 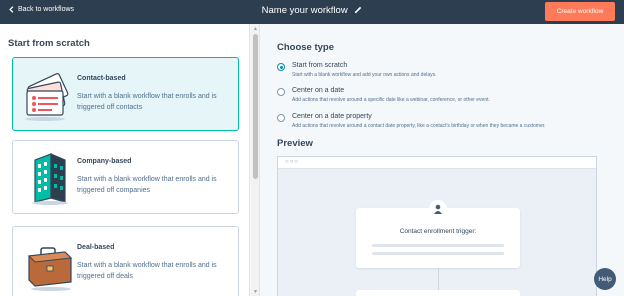 What do you see at coordinates (358, 10) in the screenshot?
I see `pencil-icon` at bounding box center [358, 10].